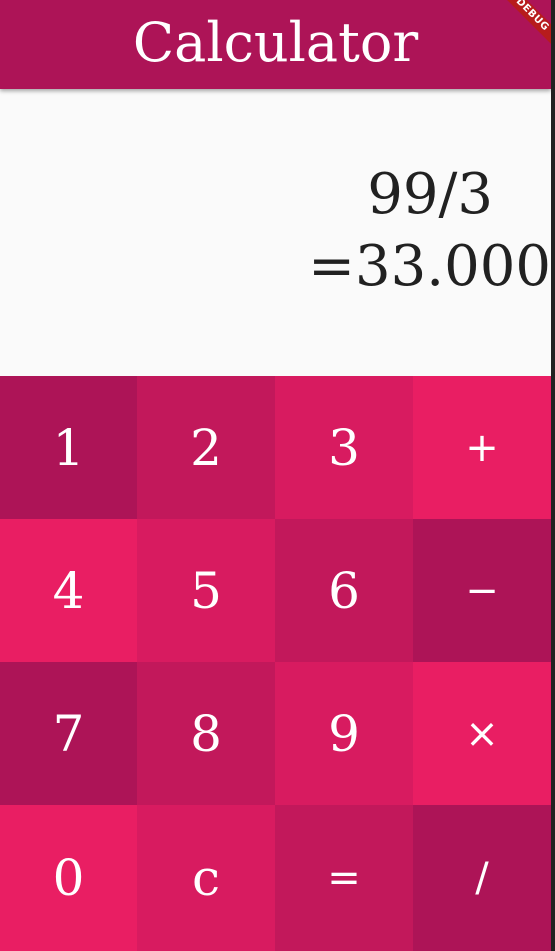 This screenshot has height=951, width=555. Describe the element at coordinates (482, 447) in the screenshot. I see `key-add: +` at that location.